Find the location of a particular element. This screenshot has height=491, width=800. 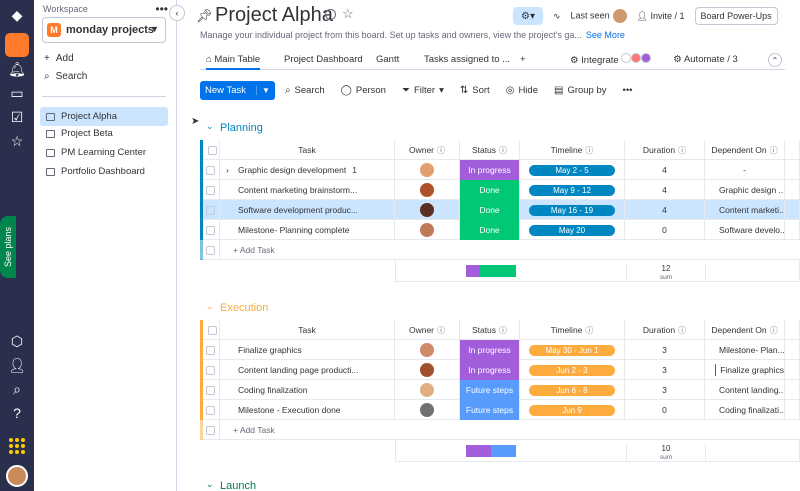

timeline-cell: Jun 9 is located at coordinates (572, 410).